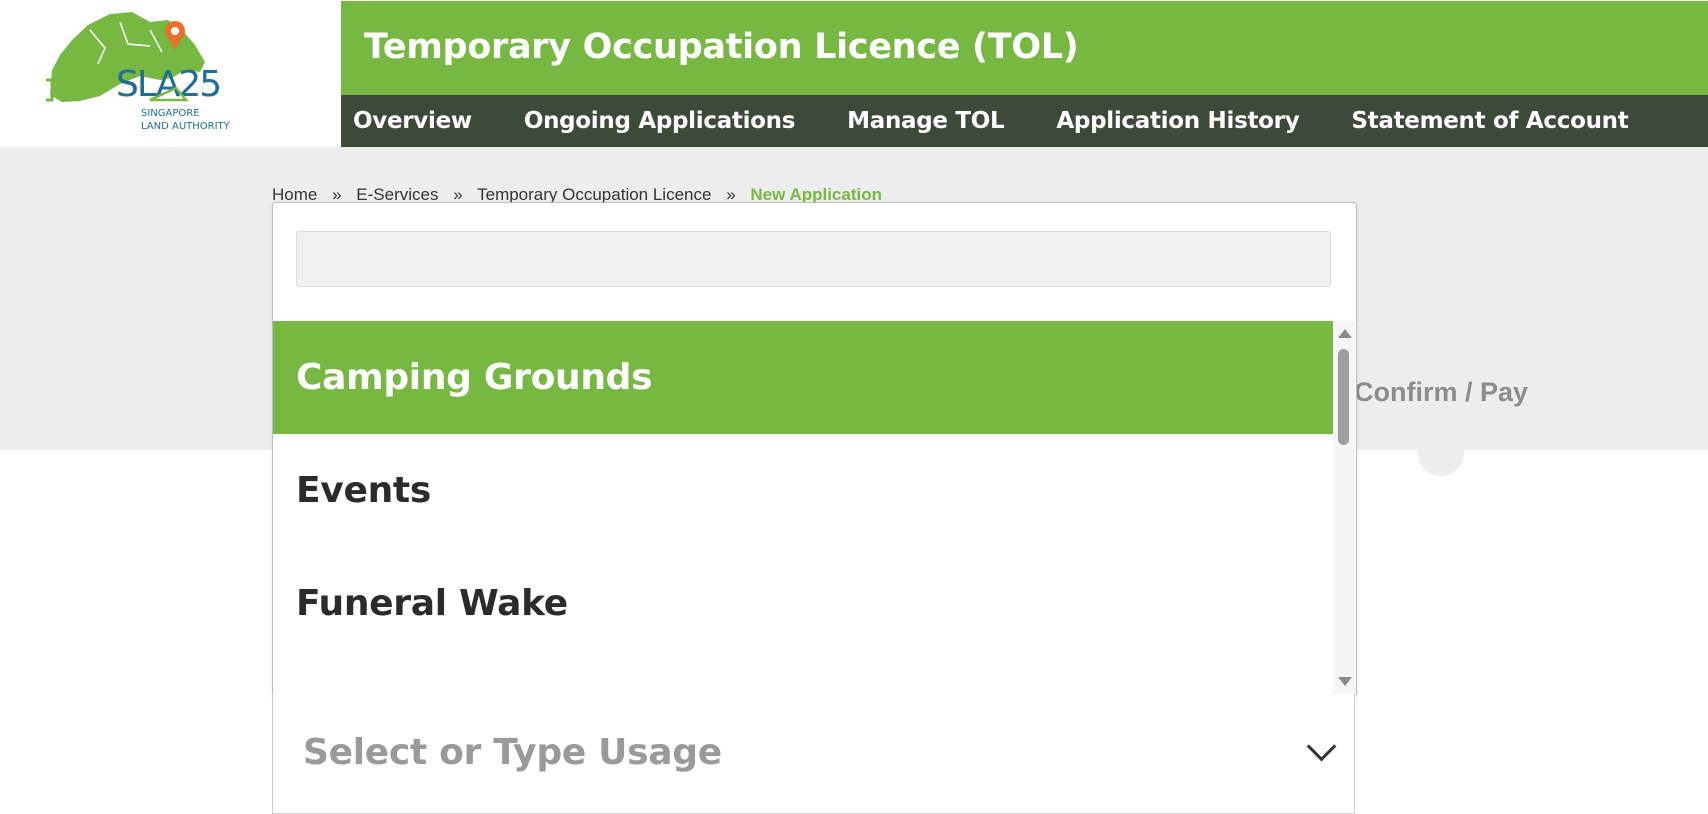  Describe the element at coordinates (1344, 507) in the screenshot. I see `options-scrollbar` at that location.